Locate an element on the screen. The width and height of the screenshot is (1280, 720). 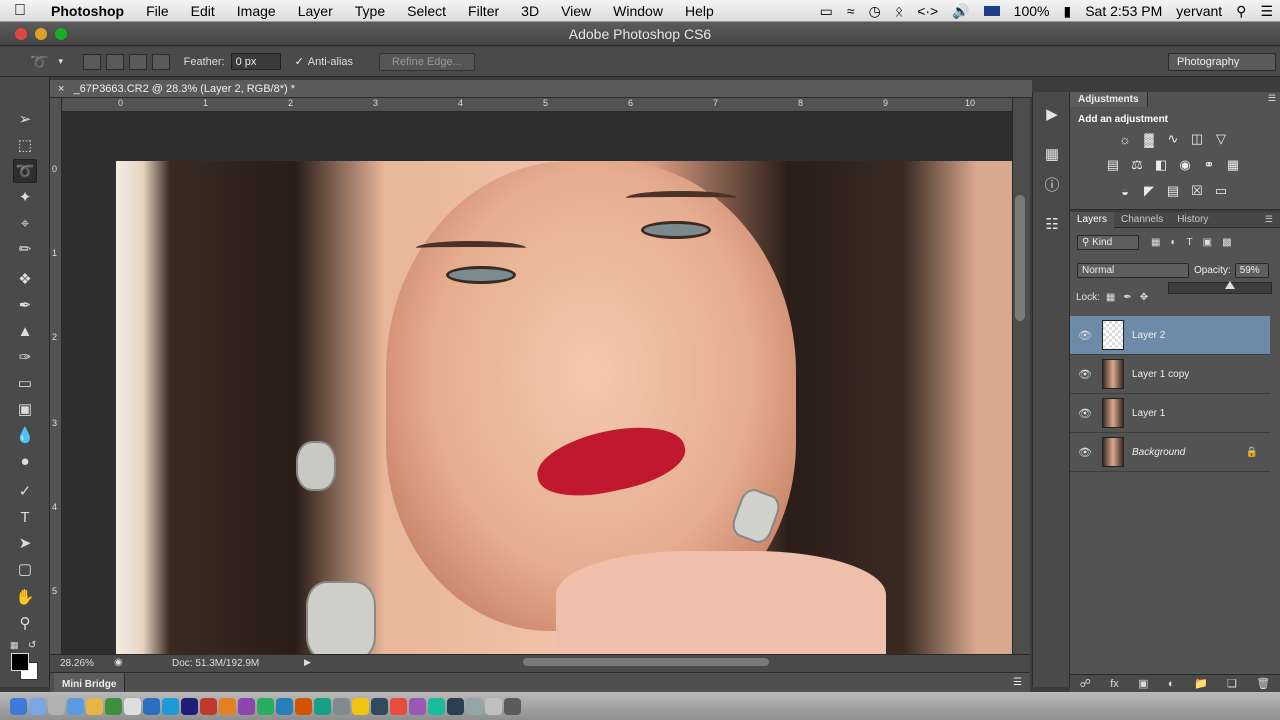
menu-select: Select is located at coordinates (426, 11).